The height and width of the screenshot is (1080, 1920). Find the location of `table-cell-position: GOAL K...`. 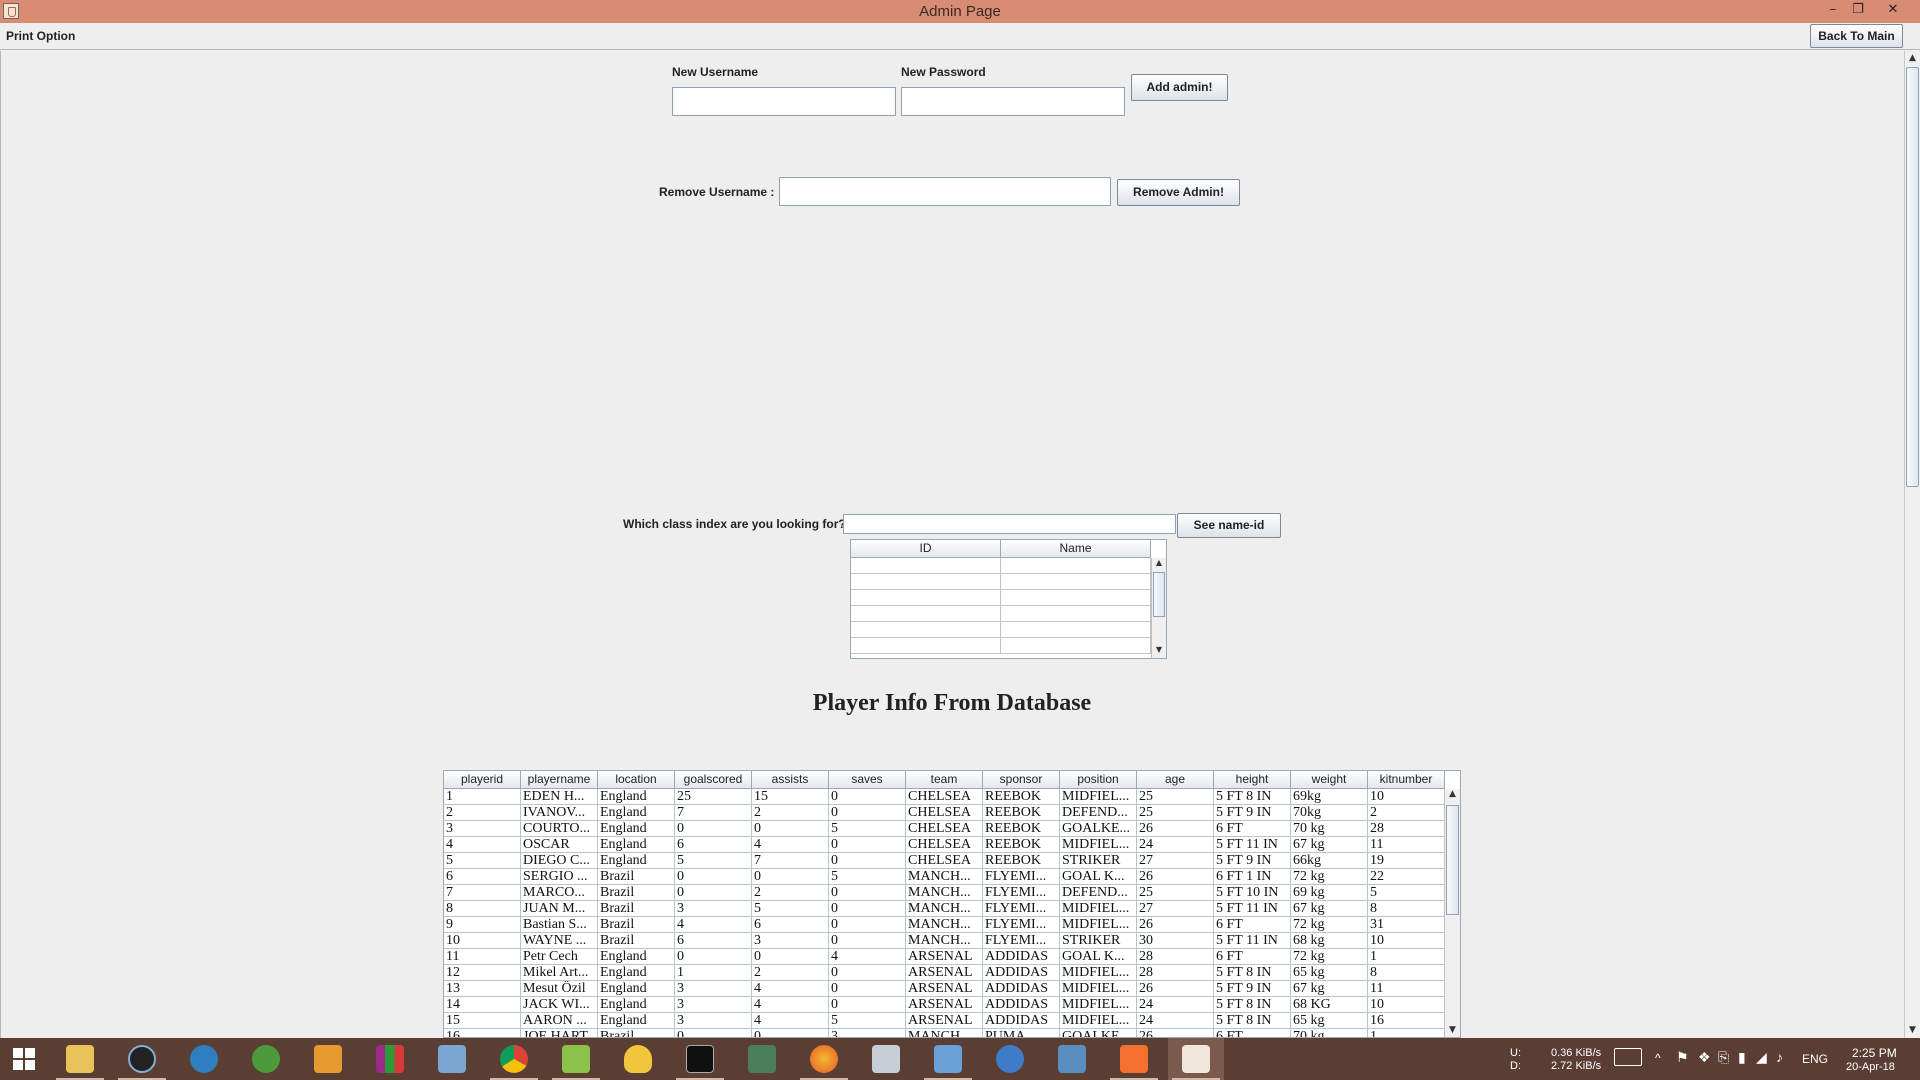

table-cell-position: GOAL K... is located at coordinates (1098, 876).